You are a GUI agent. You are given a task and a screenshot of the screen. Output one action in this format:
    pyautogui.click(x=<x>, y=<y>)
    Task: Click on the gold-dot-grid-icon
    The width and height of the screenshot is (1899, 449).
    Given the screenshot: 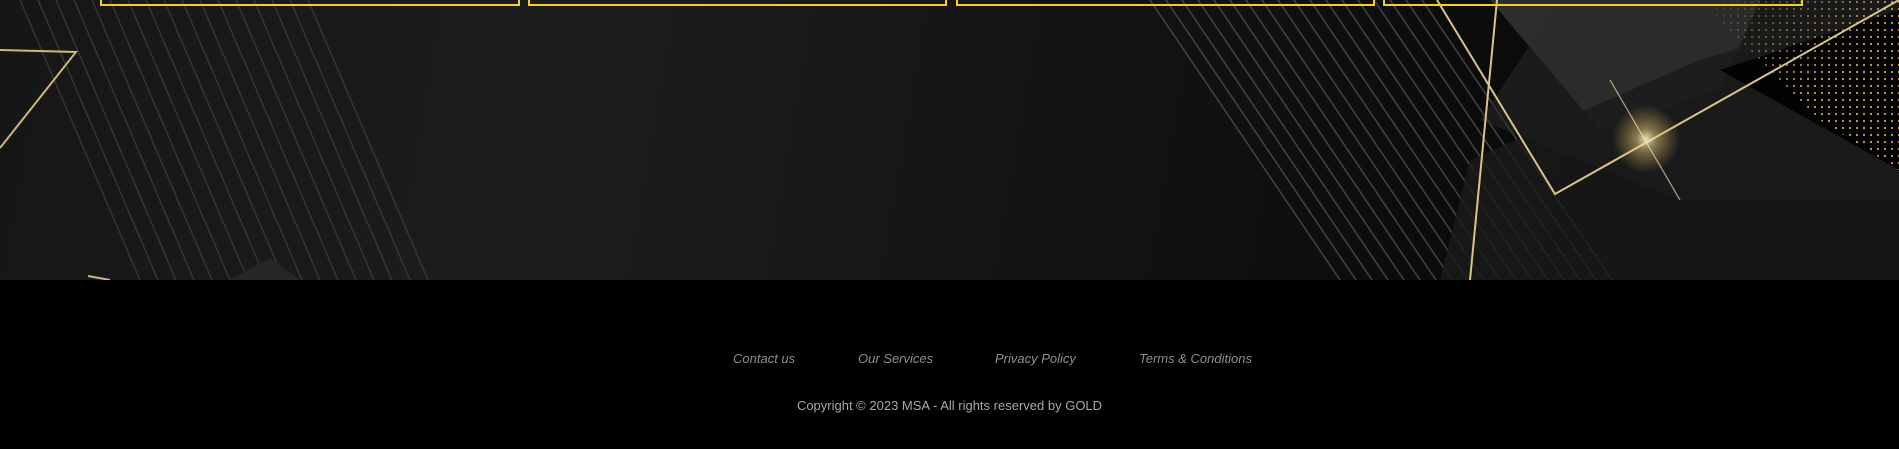 What is the action you would take?
    pyautogui.click(x=1799, y=85)
    